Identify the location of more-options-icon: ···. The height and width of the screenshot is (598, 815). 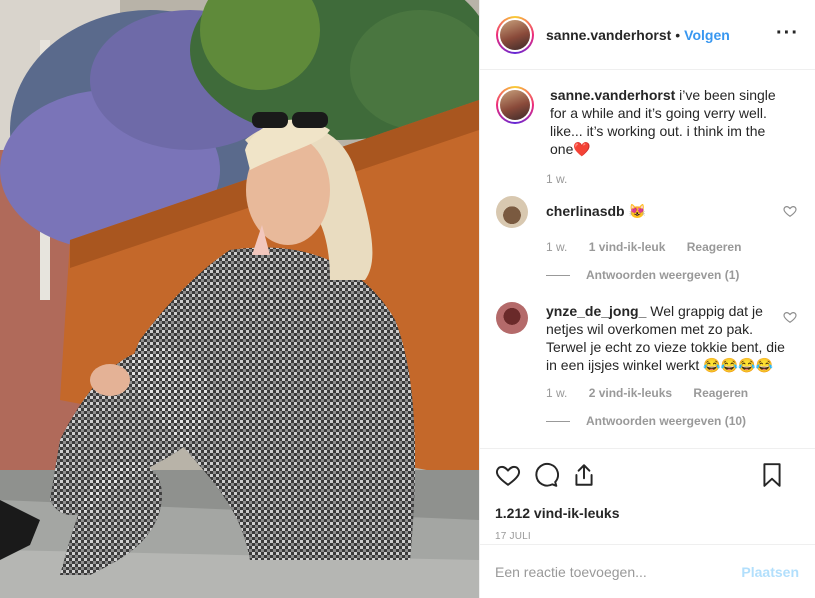
(787, 33).